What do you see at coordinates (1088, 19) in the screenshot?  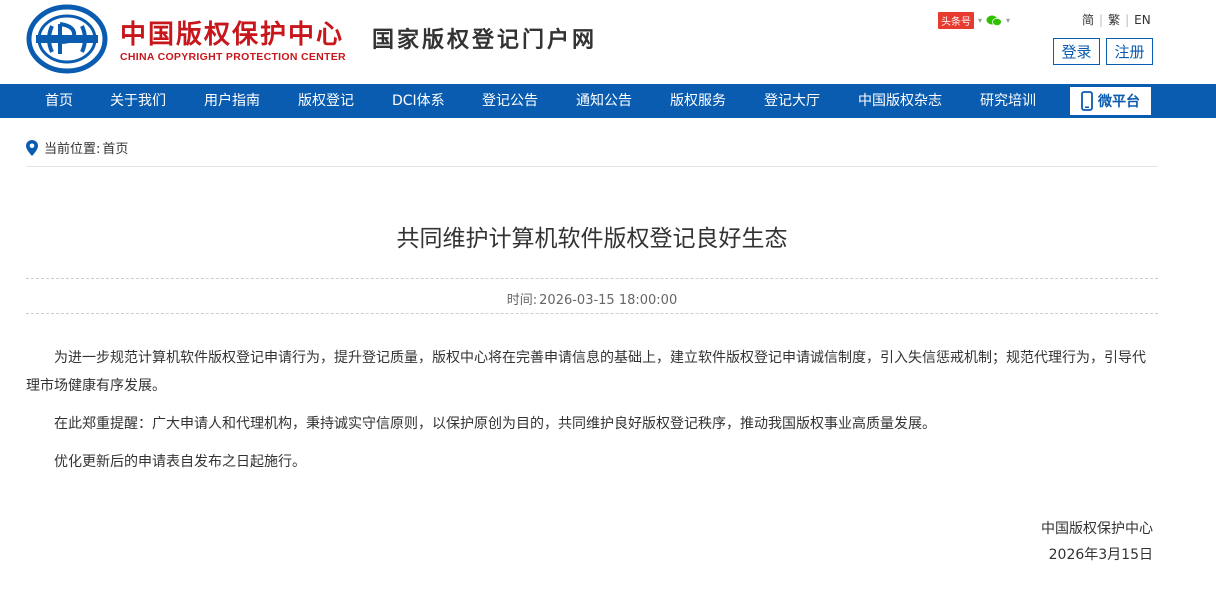 I see `lang-simplified: 简` at bounding box center [1088, 19].